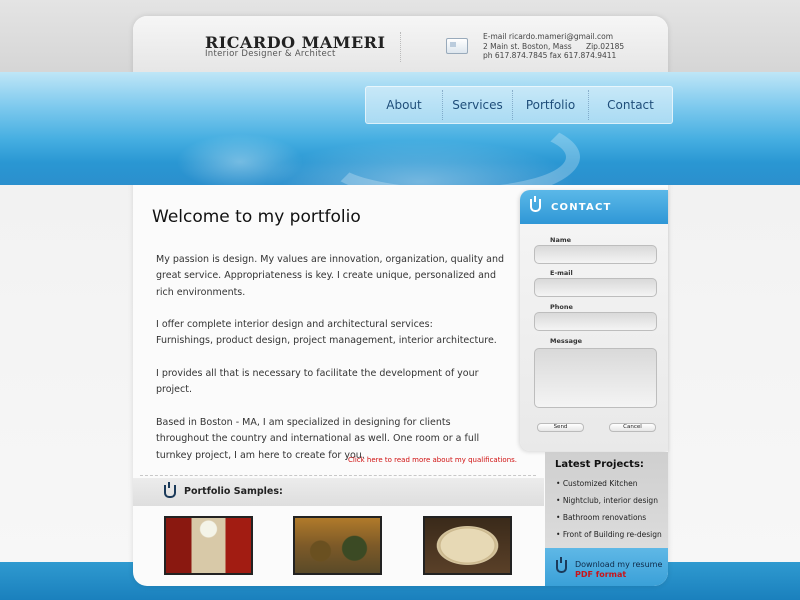  What do you see at coordinates (581, 207) in the screenshot?
I see `contact-title: CONTACT` at bounding box center [581, 207].